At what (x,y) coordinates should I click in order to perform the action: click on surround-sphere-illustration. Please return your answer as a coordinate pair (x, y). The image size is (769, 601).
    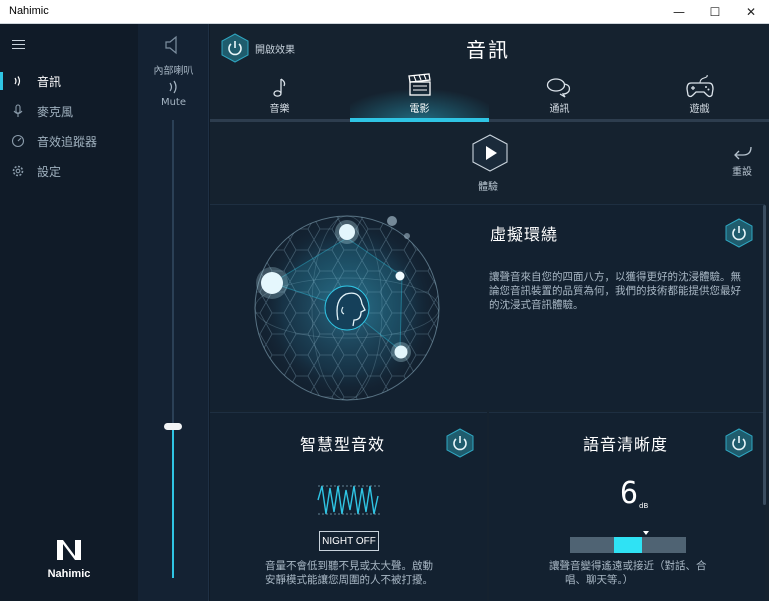
    Looking at the image, I should click on (347, 308).